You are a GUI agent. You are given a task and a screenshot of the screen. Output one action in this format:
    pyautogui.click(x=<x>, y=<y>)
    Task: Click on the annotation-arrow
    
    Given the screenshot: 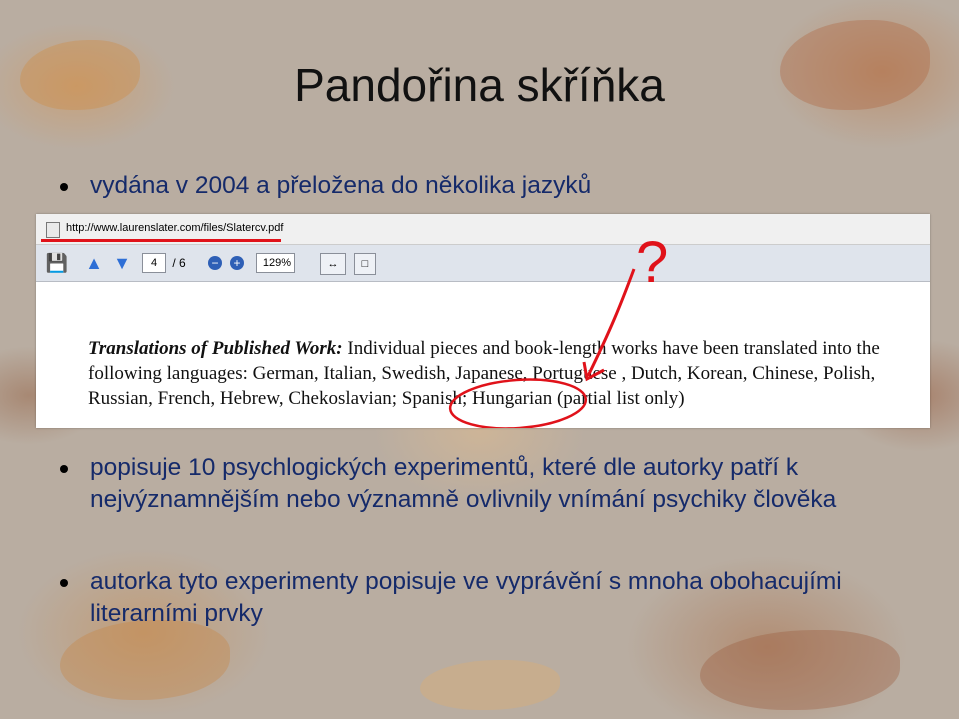 What is the action you would take?
    pyautogui.click(x=611, y=322)
    